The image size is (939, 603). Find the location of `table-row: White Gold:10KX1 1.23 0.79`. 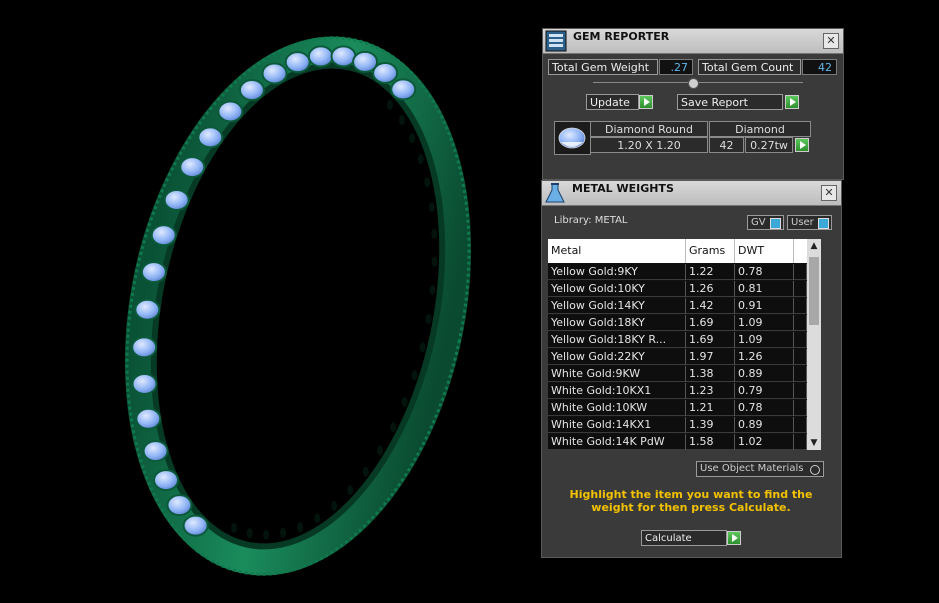

table-row: White Gold:10KX1 1.23 0.79 is located at coordinates (684, 391).